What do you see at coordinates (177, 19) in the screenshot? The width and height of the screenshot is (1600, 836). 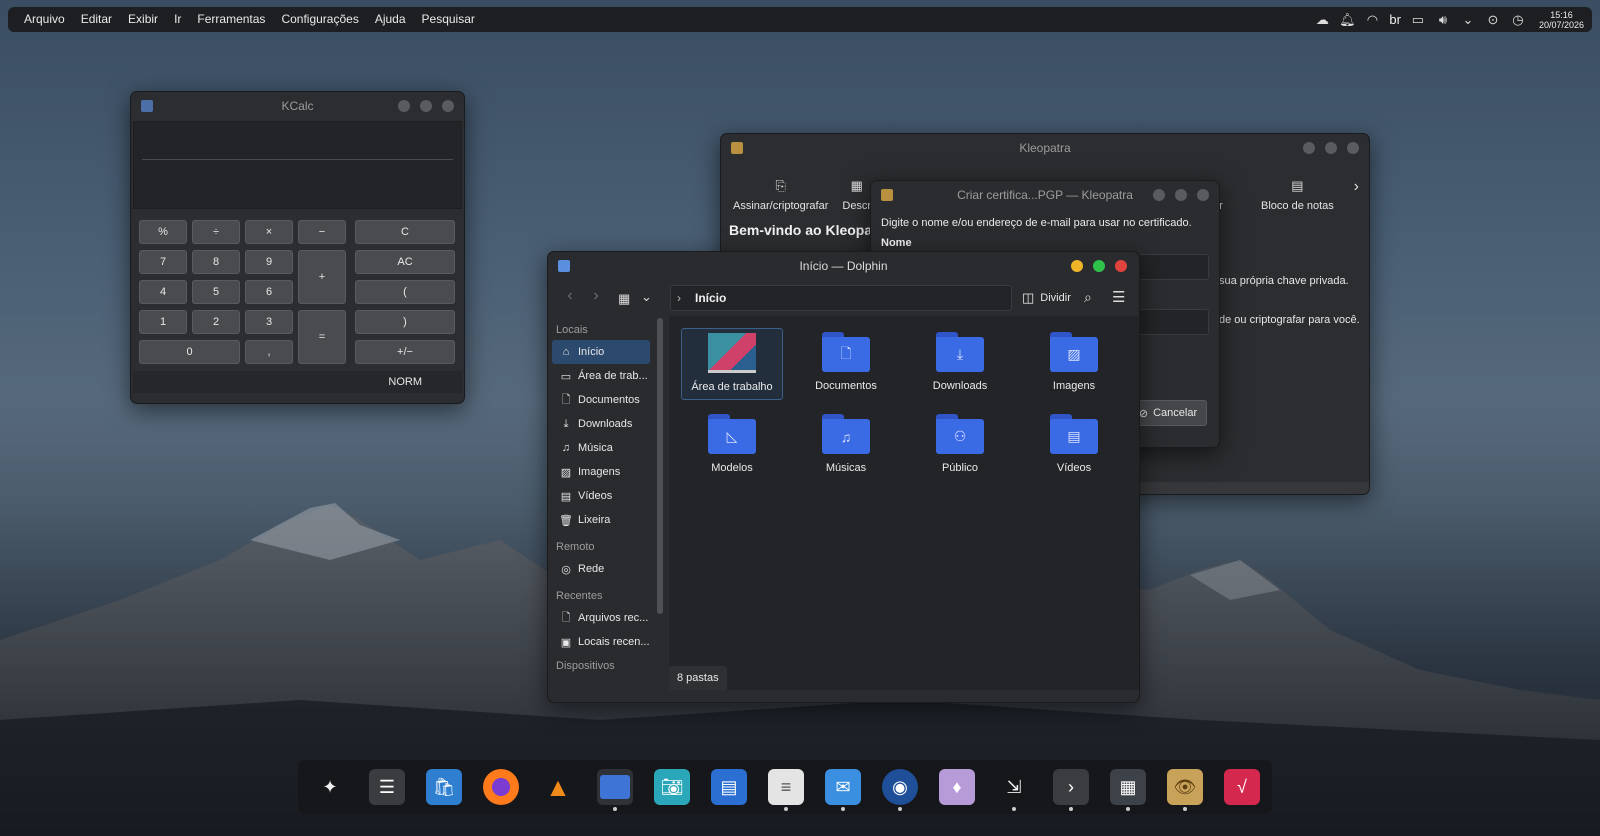 I see `menu-ir: Ir` at bounding box center [177, 19].